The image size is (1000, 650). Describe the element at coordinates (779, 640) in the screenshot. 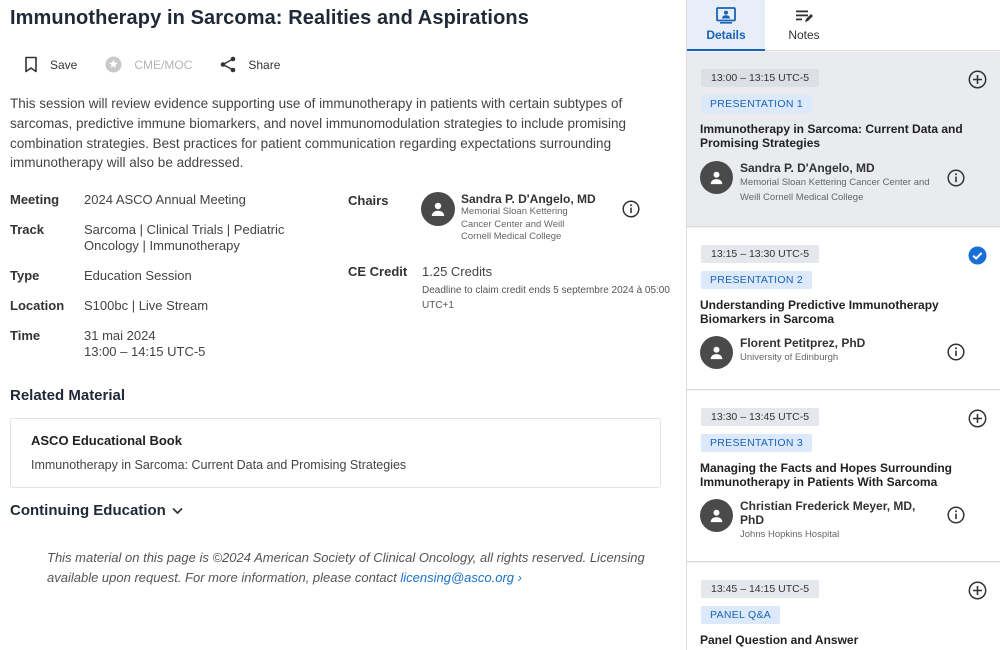

I see `presentation-title: Panel Question and Answer` at that location.